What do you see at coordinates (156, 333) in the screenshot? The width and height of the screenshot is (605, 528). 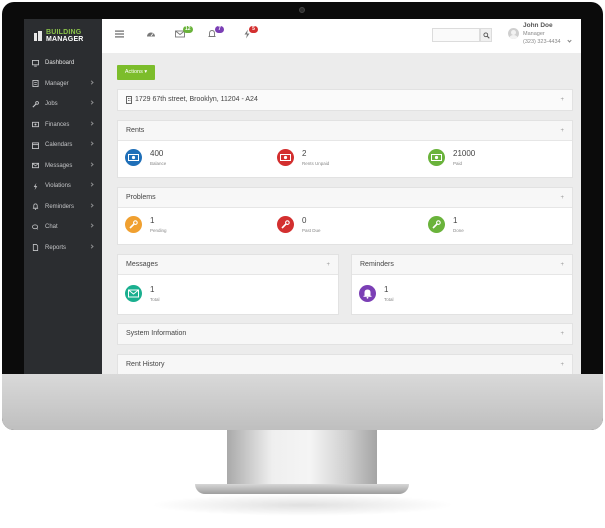 I see `system-information-title: System Information` at bounding box center [156, 333].